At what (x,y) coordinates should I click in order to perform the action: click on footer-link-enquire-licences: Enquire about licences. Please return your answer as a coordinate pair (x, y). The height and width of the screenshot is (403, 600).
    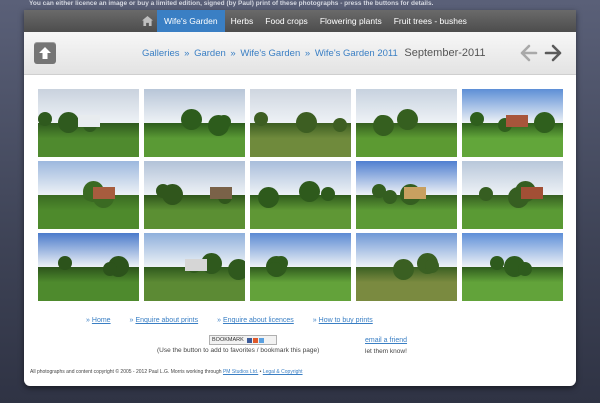
    Looking at the image, I should click on (258, 320).